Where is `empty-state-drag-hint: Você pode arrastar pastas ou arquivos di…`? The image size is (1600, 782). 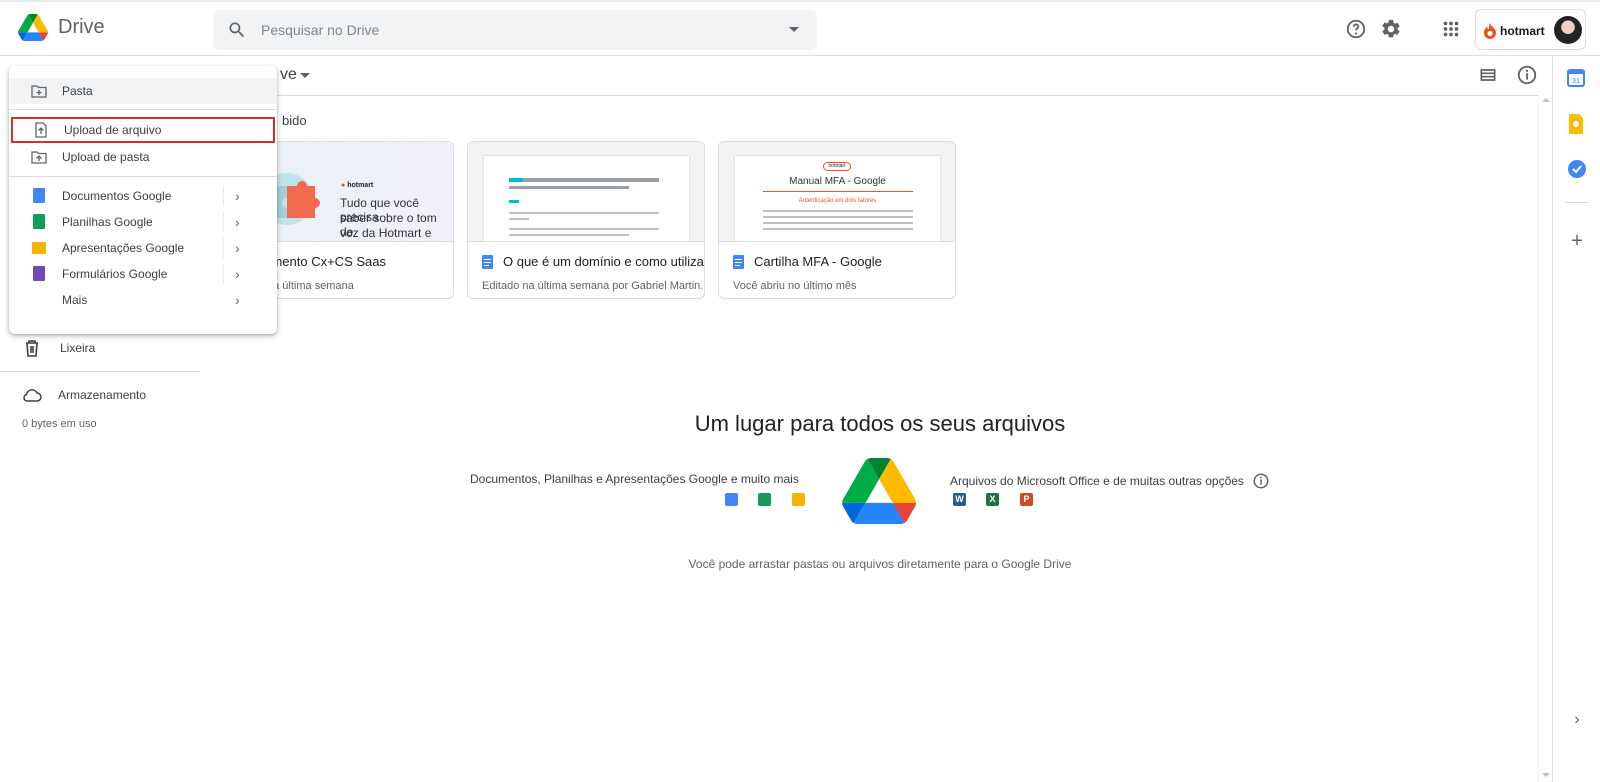
empty-state-drag-hint: Você pode arrastar pastas ou arquivos di… is located at coordinates (880, 564).